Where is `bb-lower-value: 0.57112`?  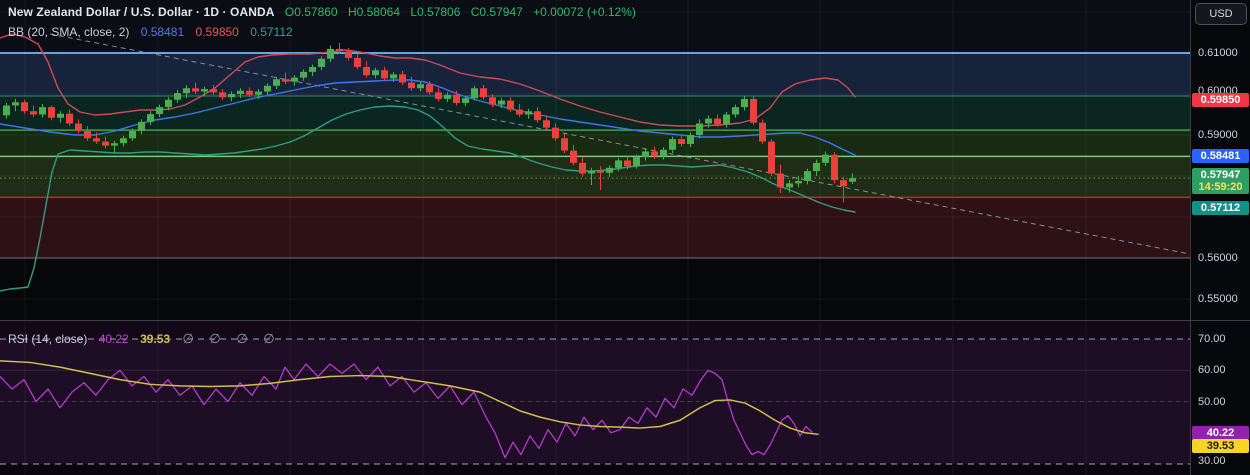
bb-lower-value: 0.57112 is located at coordinates (271, 32).